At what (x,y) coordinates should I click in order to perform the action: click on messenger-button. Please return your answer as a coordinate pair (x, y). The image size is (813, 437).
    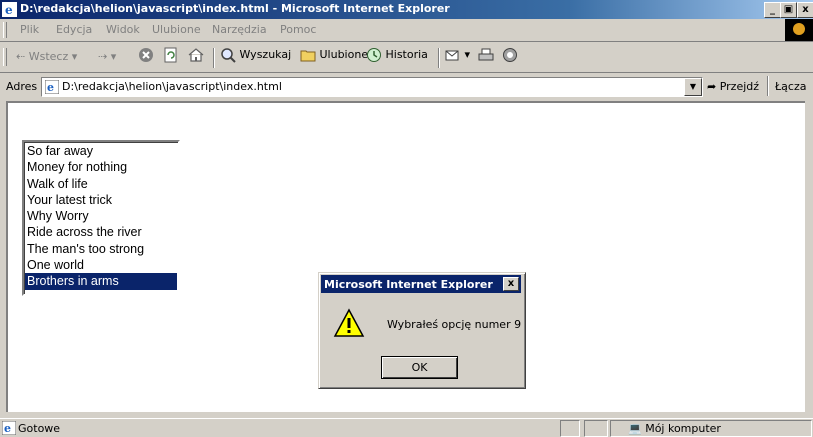
    Looking at the image, I should click on (510, 55).